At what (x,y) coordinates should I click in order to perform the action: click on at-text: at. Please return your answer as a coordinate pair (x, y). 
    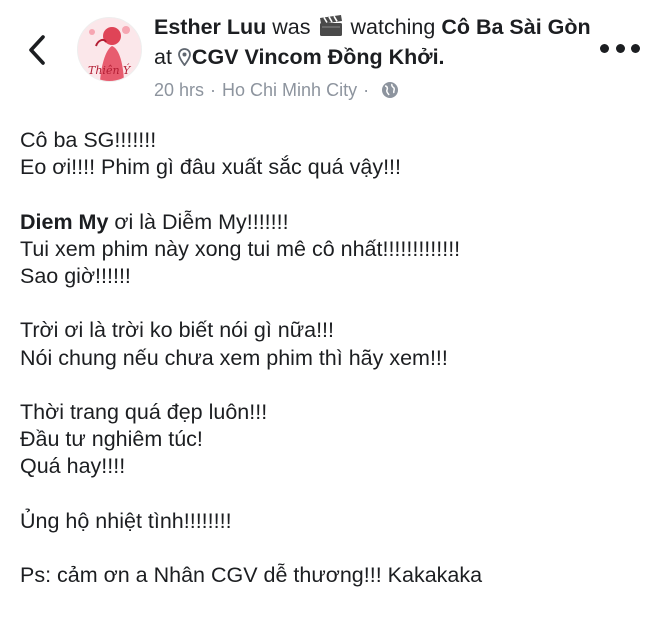
    Looking at the image, I should click on (163, 57).